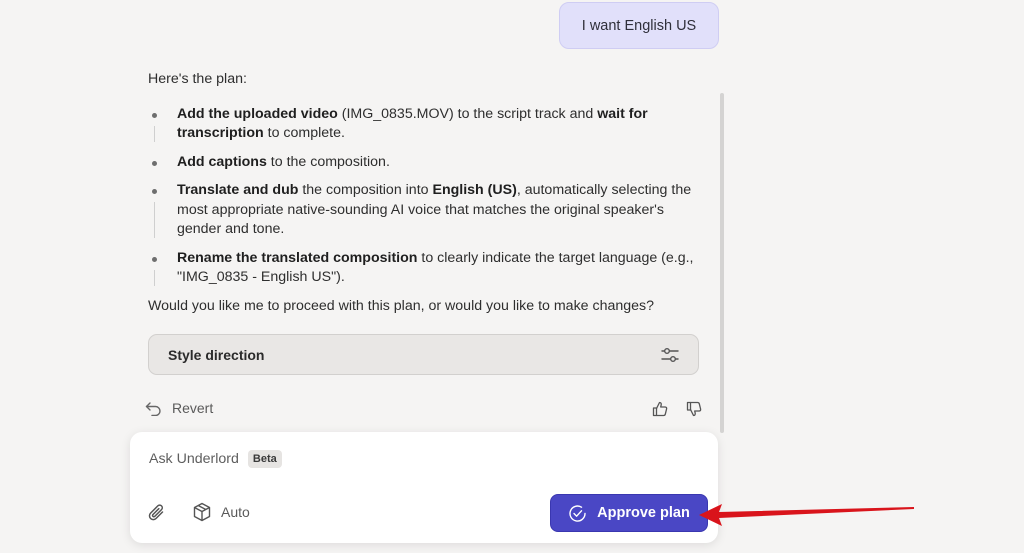 The height and width of the screenshot is (553, 1024). Describe the element at coordinates (577, 513) in the screenshot. I see `check-circle-icon` at that location.